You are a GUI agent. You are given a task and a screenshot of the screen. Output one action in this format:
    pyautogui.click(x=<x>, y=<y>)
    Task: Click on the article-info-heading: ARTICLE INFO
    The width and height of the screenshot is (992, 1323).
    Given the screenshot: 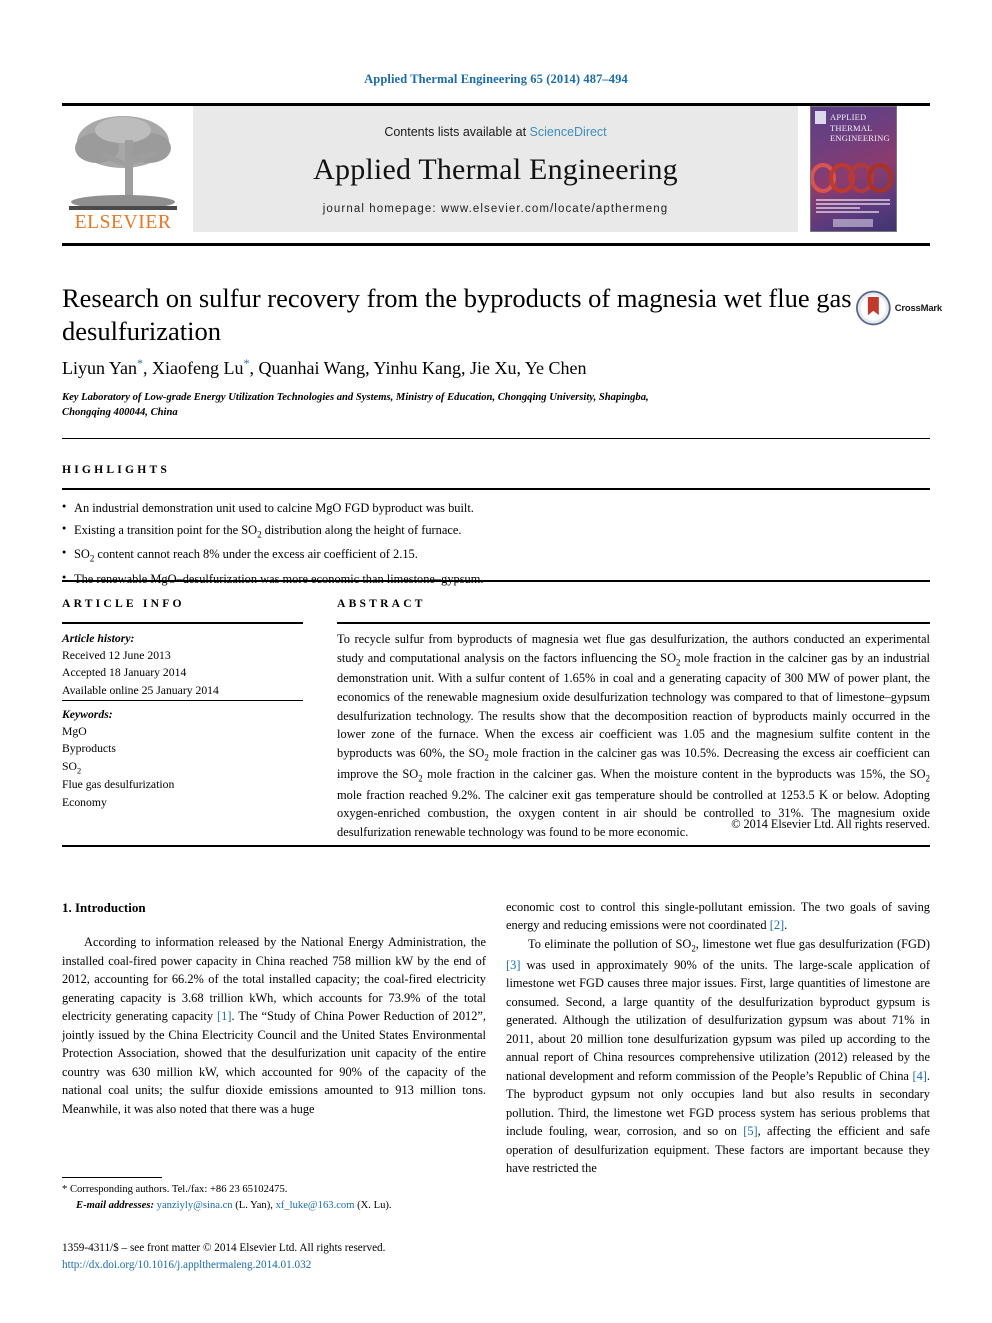 What is the action you would take?
    pyautogui.click(x=123, y=603)
    